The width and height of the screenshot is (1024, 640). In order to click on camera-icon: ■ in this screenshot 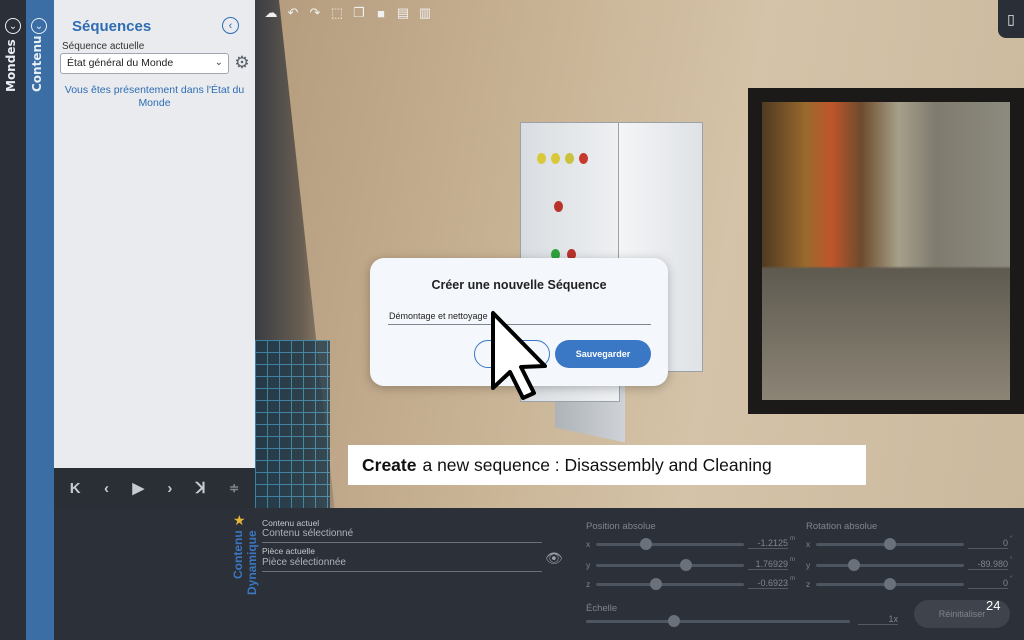, I will do `click(381, 13)`.